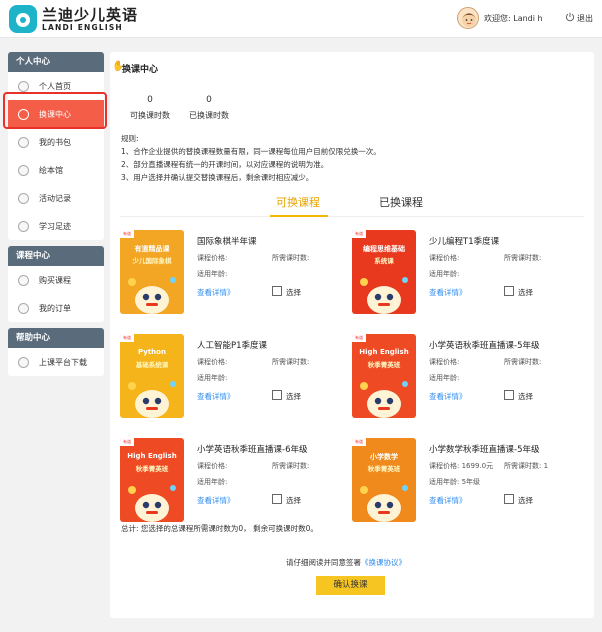  Describe the element at coordinates (56, 308) in the screenshot. I see `sidebar-item-my-orders: 我的订单` at that location.